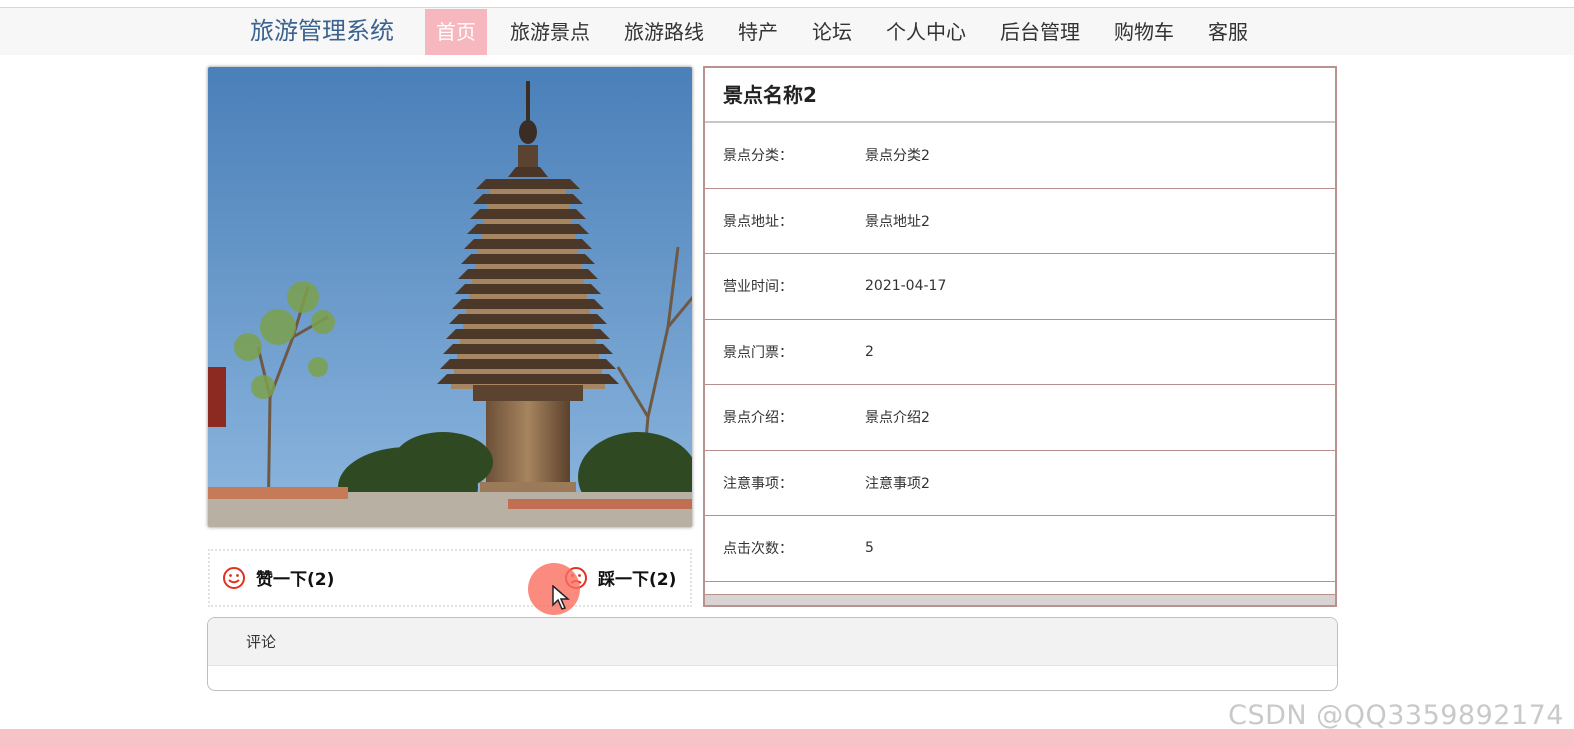  Describe the element at coordinates (1020, 95) in the screenshot. I see `attraction-title: 景点名称2` at that location.